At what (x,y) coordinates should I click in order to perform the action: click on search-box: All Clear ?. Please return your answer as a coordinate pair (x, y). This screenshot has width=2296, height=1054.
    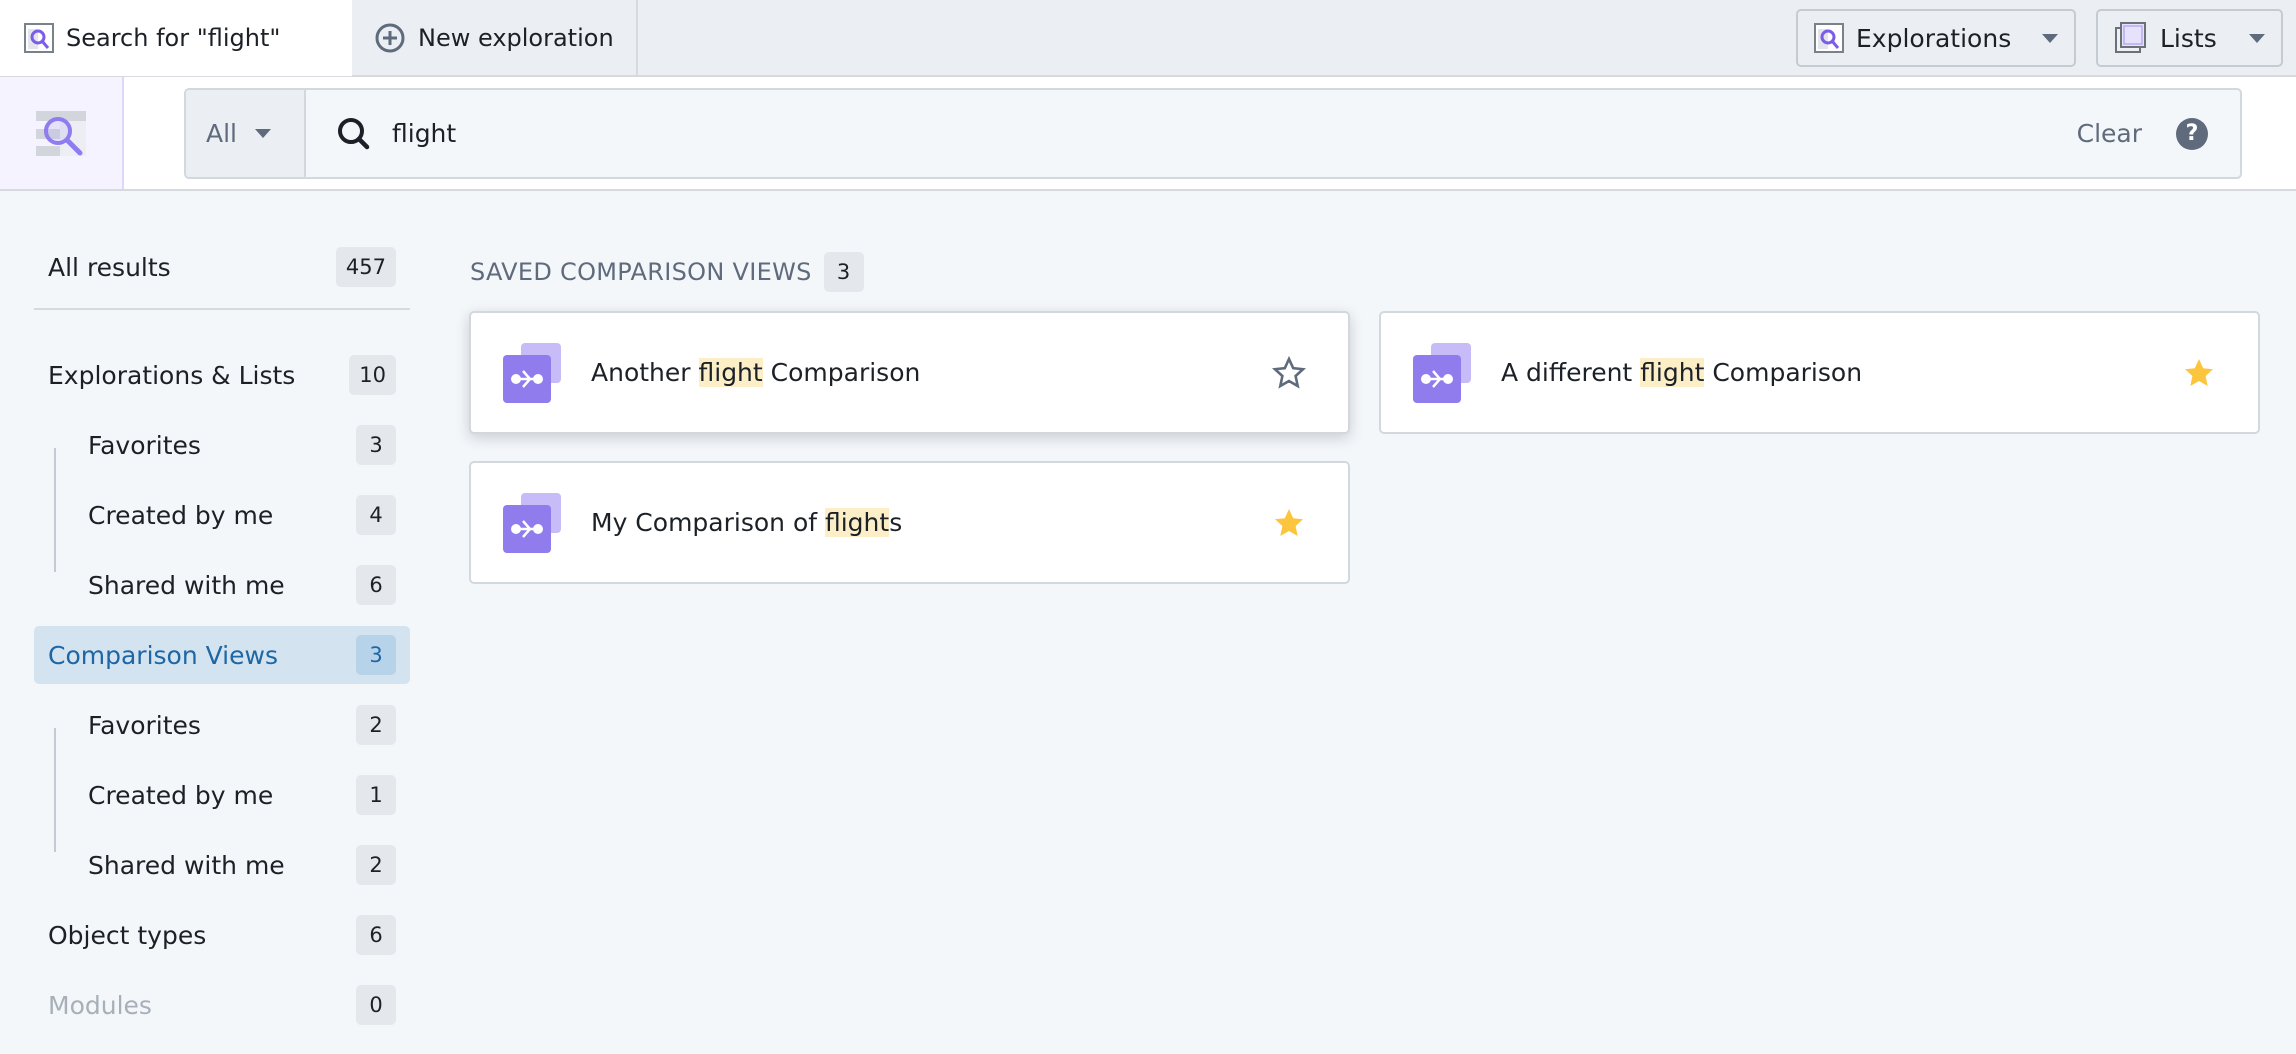
    Looking at the image, I should click on (1213, 133).